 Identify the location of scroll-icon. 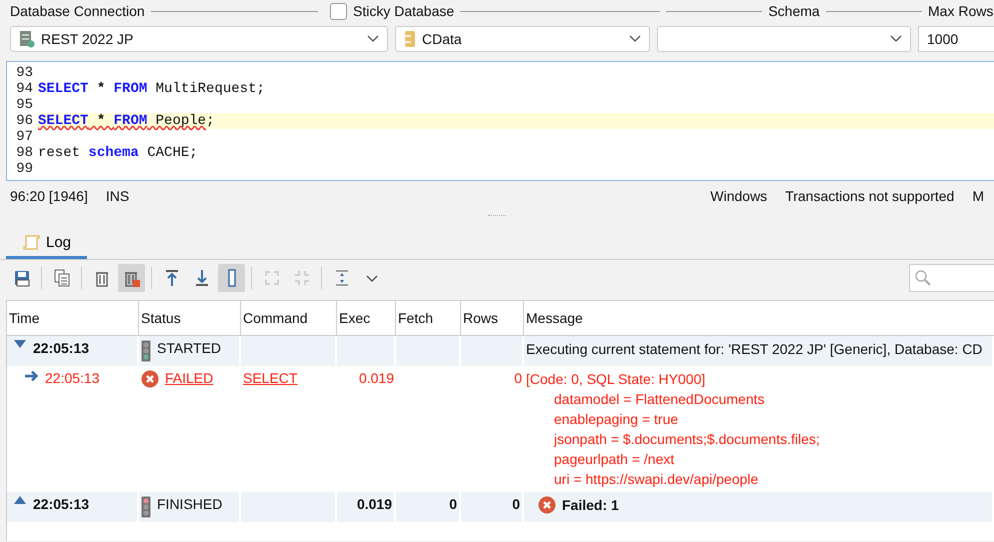
(31, 242).